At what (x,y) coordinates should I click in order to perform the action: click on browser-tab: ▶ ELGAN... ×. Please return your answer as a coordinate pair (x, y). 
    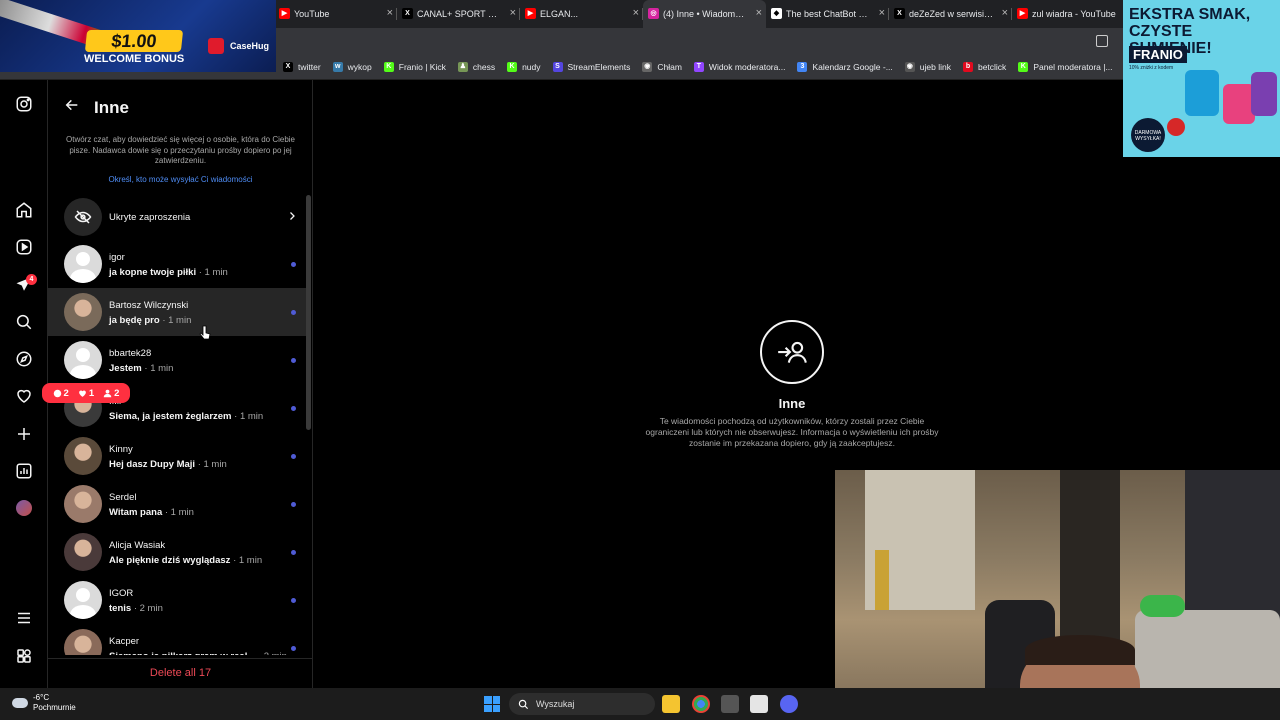
    Looking at the image, I should click on (581, 14).